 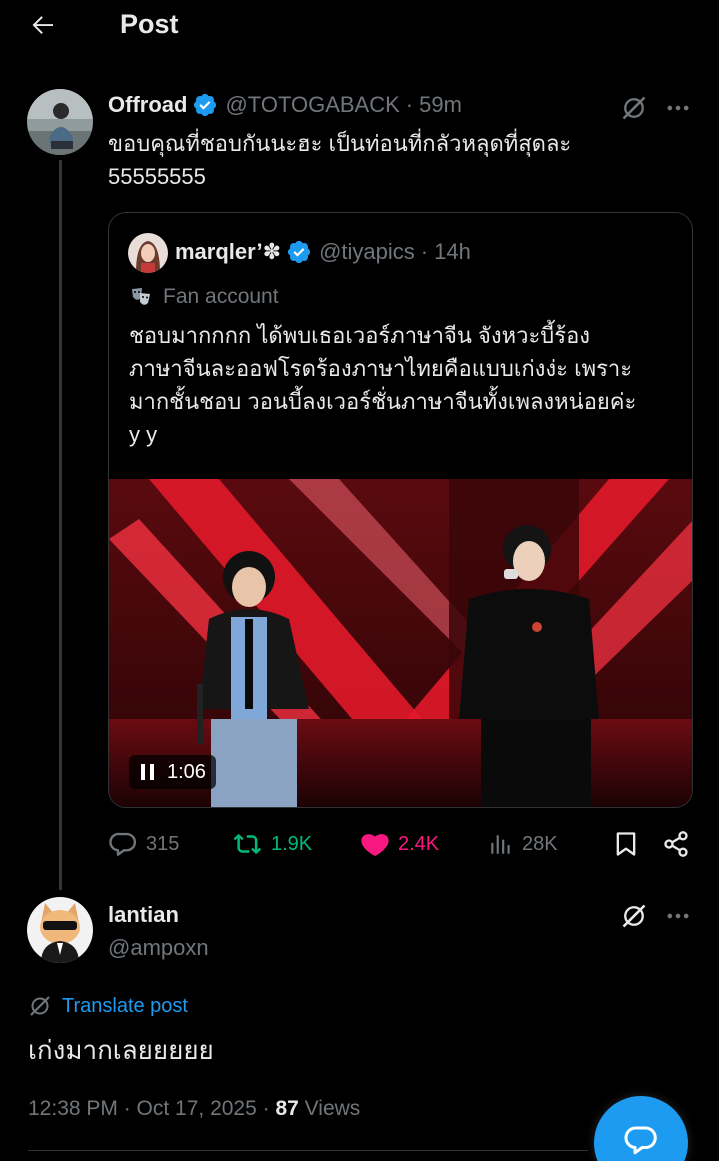 I want to click on share-icon, so click(x=676, y=844).